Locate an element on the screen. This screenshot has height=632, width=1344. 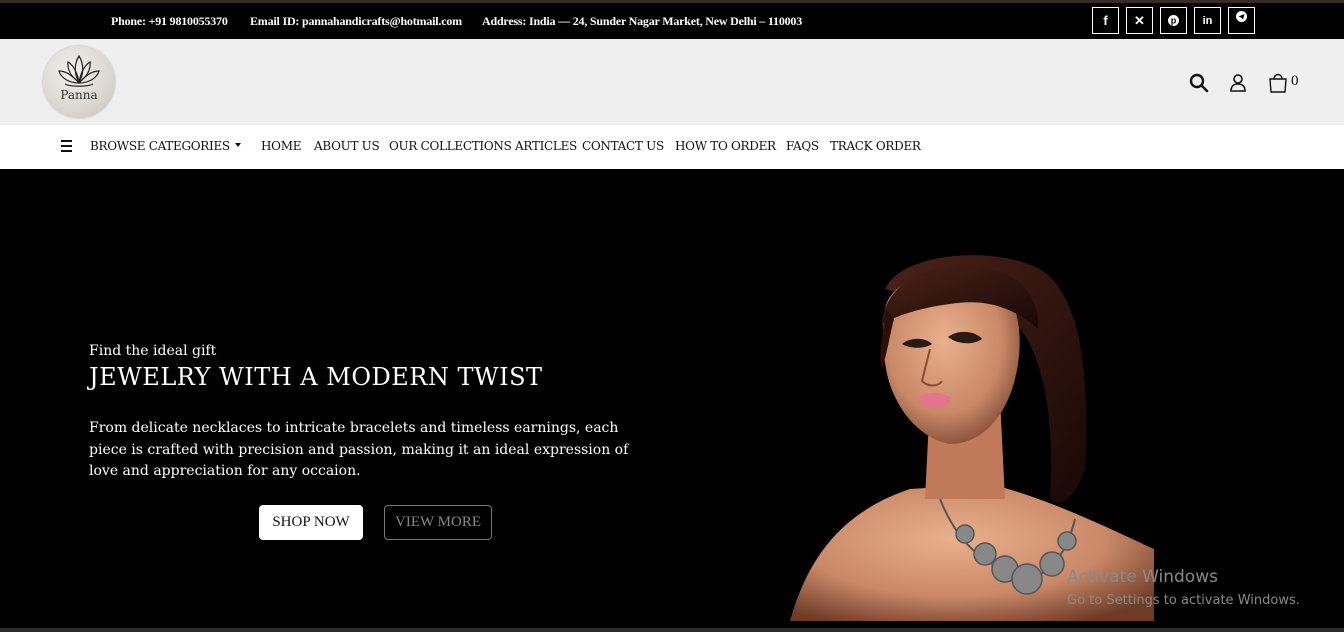
caret-down-icon is located at coordinates (237, 145).